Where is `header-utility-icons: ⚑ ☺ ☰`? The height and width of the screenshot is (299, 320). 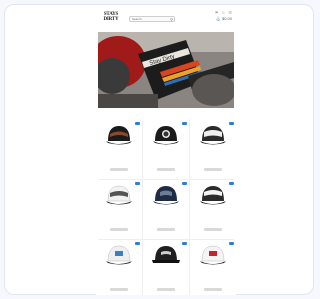 header-utility-icons: ⚑ ☺ ☰ is located at coordinates (223, 12).